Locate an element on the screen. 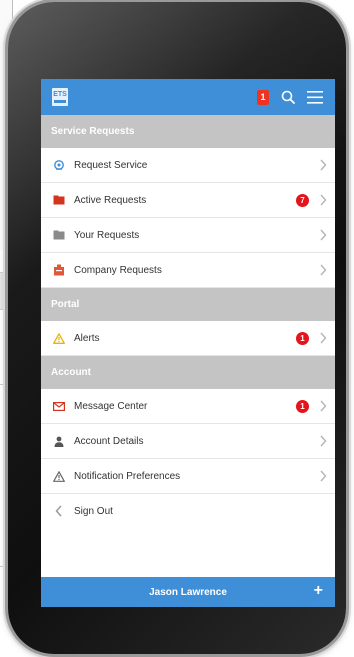  search-icon is located at coordinates (288, 97).